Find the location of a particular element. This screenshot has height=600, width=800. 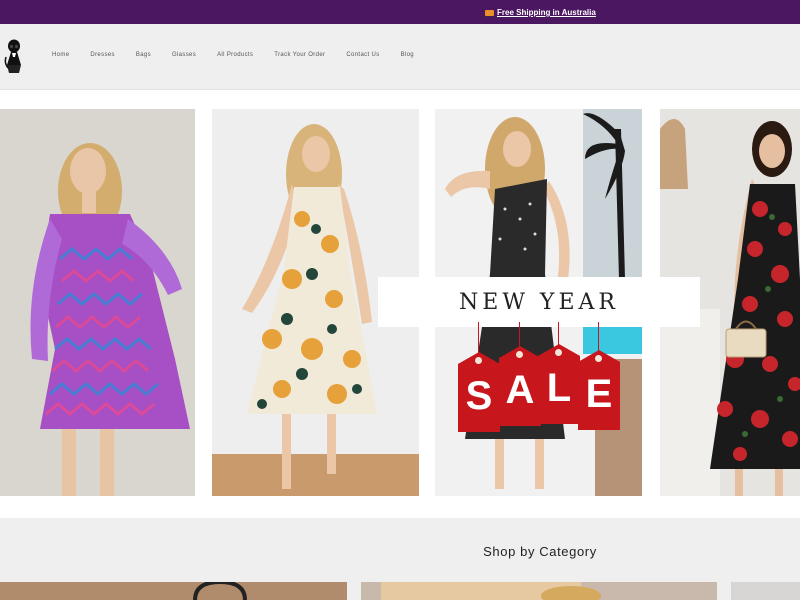

new-year-banner: NEW YEAR is located at coordinates (539, 302).